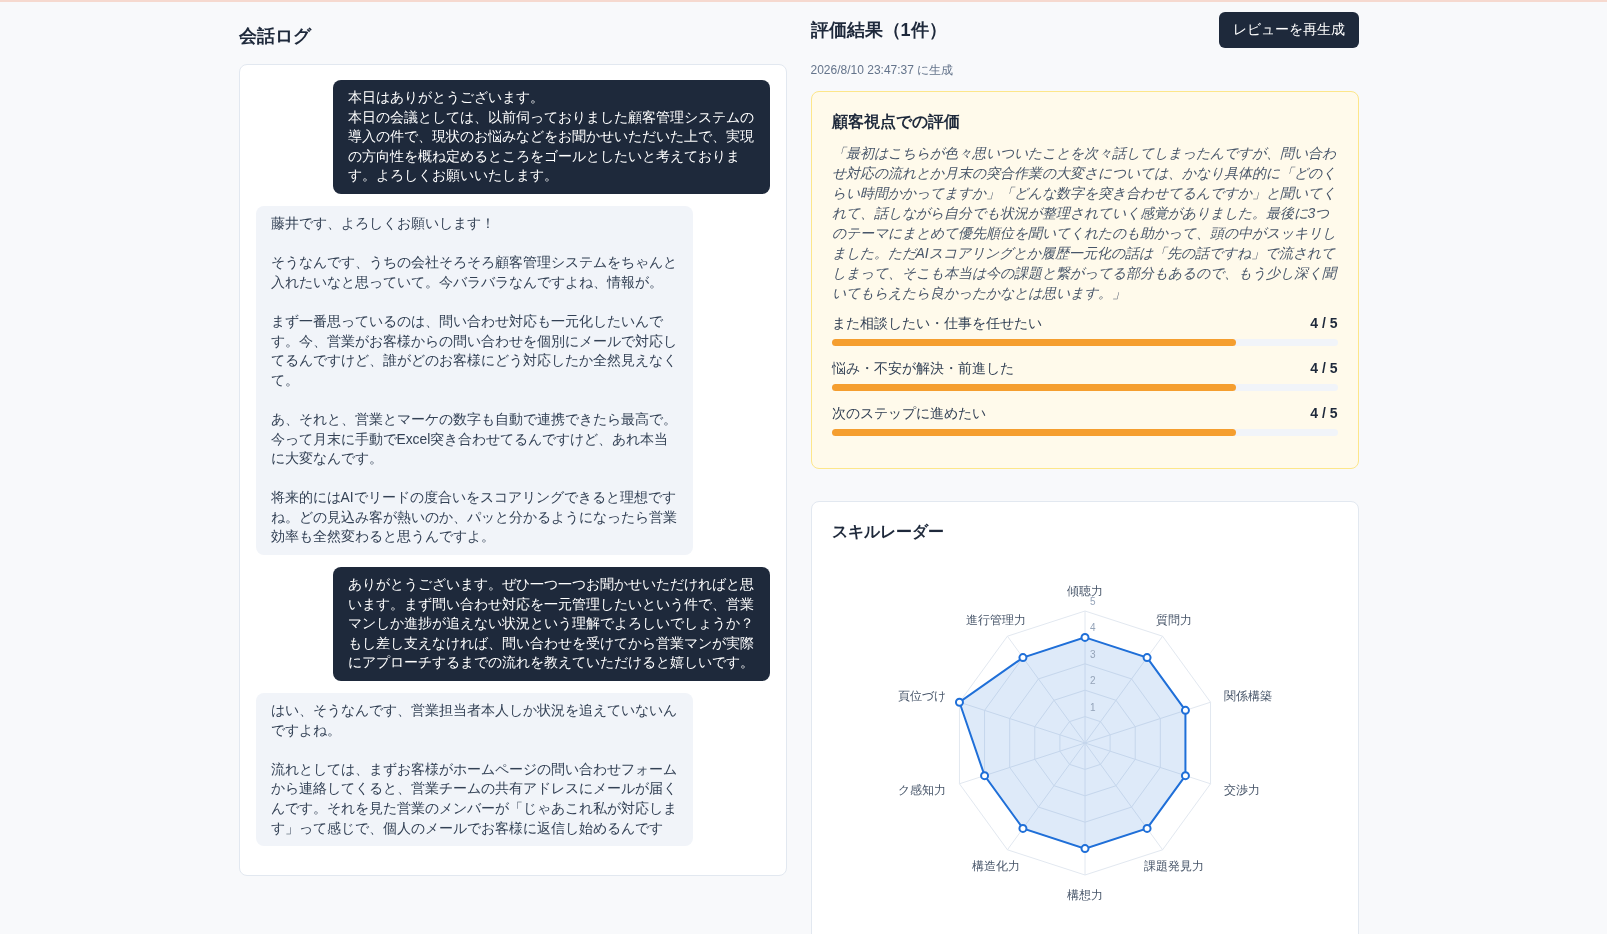  I want to click on axis-label: 構造化力, so click(995, 865).